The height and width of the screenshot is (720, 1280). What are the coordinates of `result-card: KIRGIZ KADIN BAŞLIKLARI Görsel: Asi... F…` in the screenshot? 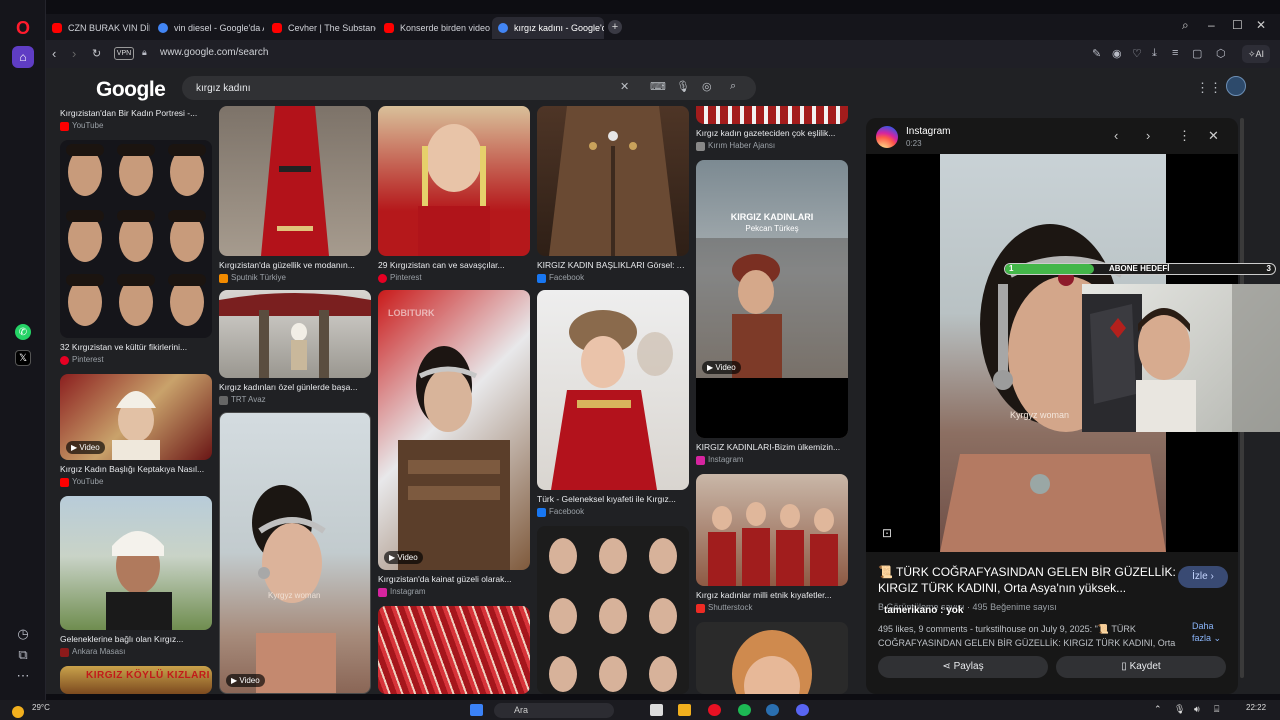 It's located at (613, 194).